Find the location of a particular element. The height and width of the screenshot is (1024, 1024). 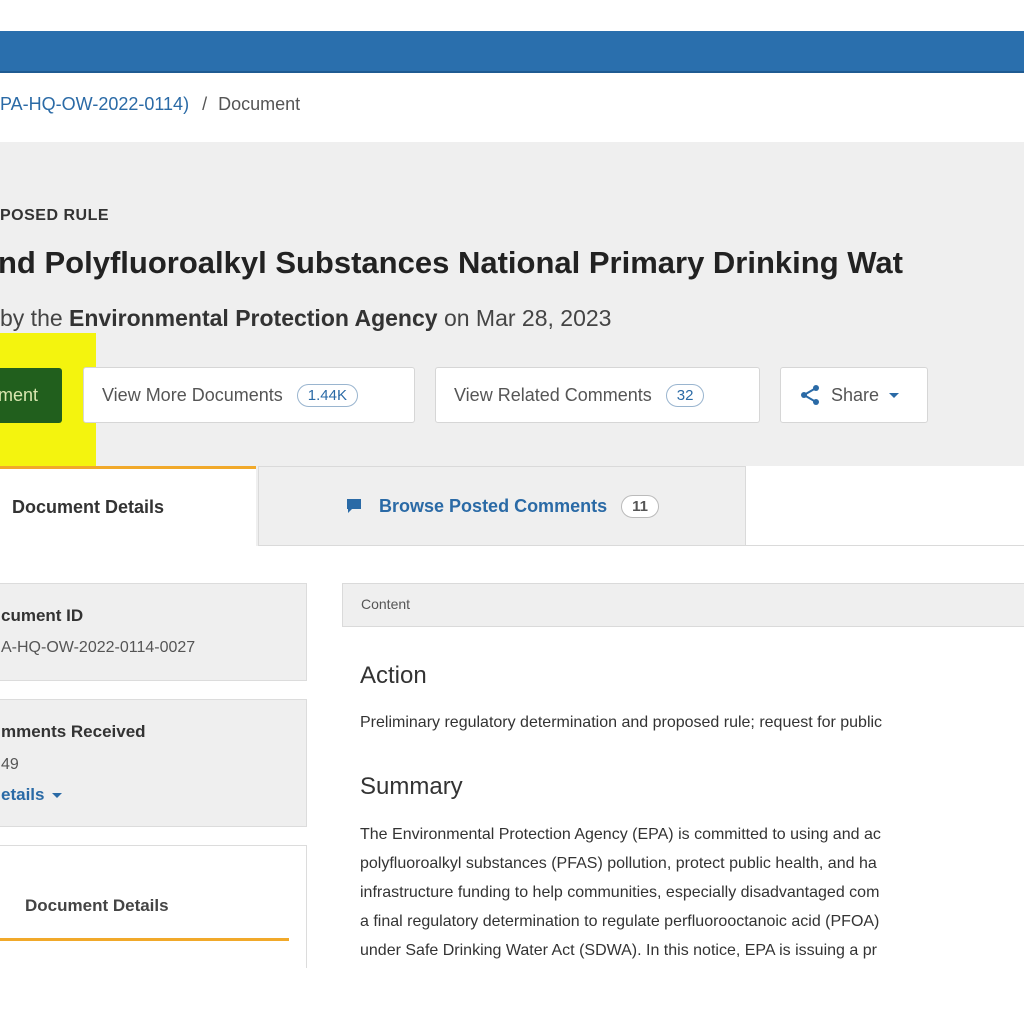

comment-icon is located at coordinates (354, 506).